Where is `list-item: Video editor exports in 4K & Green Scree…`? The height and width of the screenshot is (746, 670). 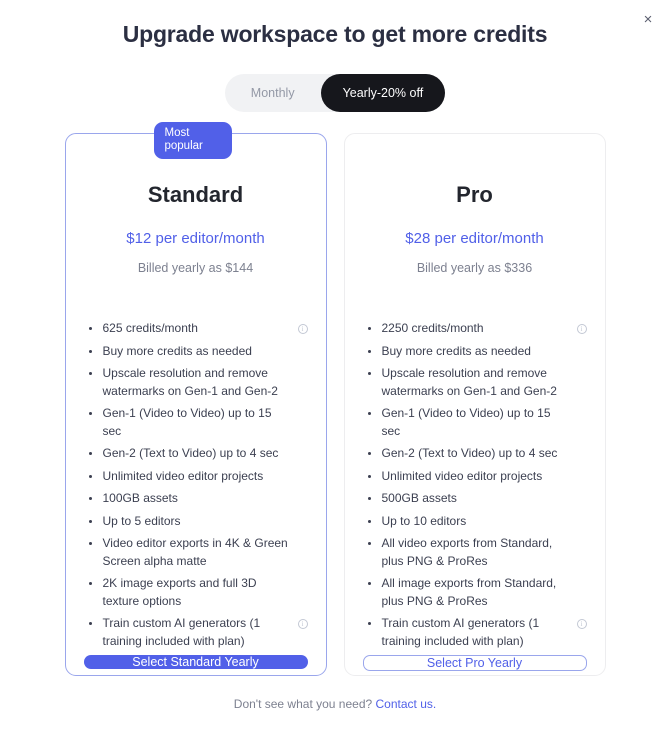 list-item: Video editor exports in 4K & Green Scree… is located at coordinates (196, 552).